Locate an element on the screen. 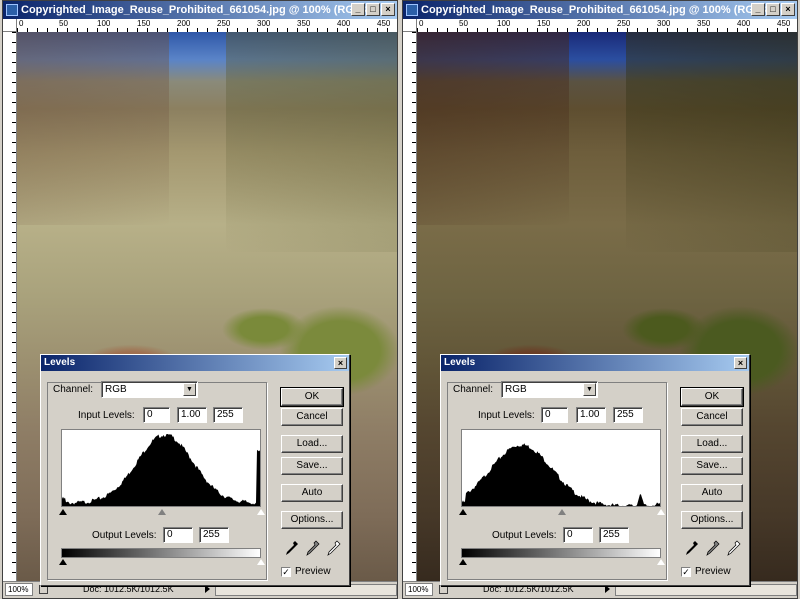 Image resolution: width=800 pixels, height=599 pixels. channel-value: RGB is located at coordinates (116, 389).